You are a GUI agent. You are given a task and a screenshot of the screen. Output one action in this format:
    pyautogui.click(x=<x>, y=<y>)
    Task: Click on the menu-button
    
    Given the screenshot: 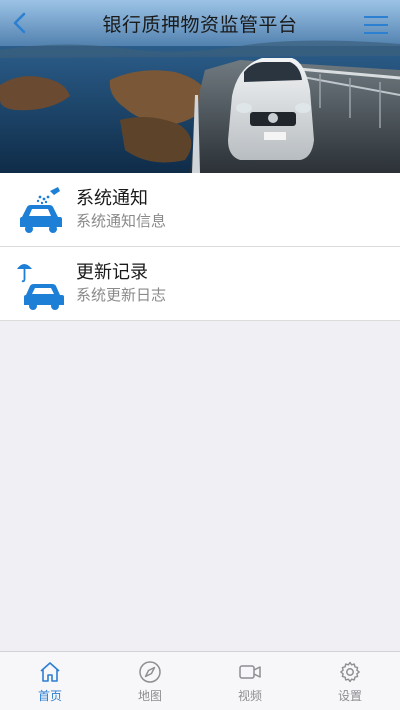 What is the action you would take?
    pyautogui.click(x=376, y=25)
    